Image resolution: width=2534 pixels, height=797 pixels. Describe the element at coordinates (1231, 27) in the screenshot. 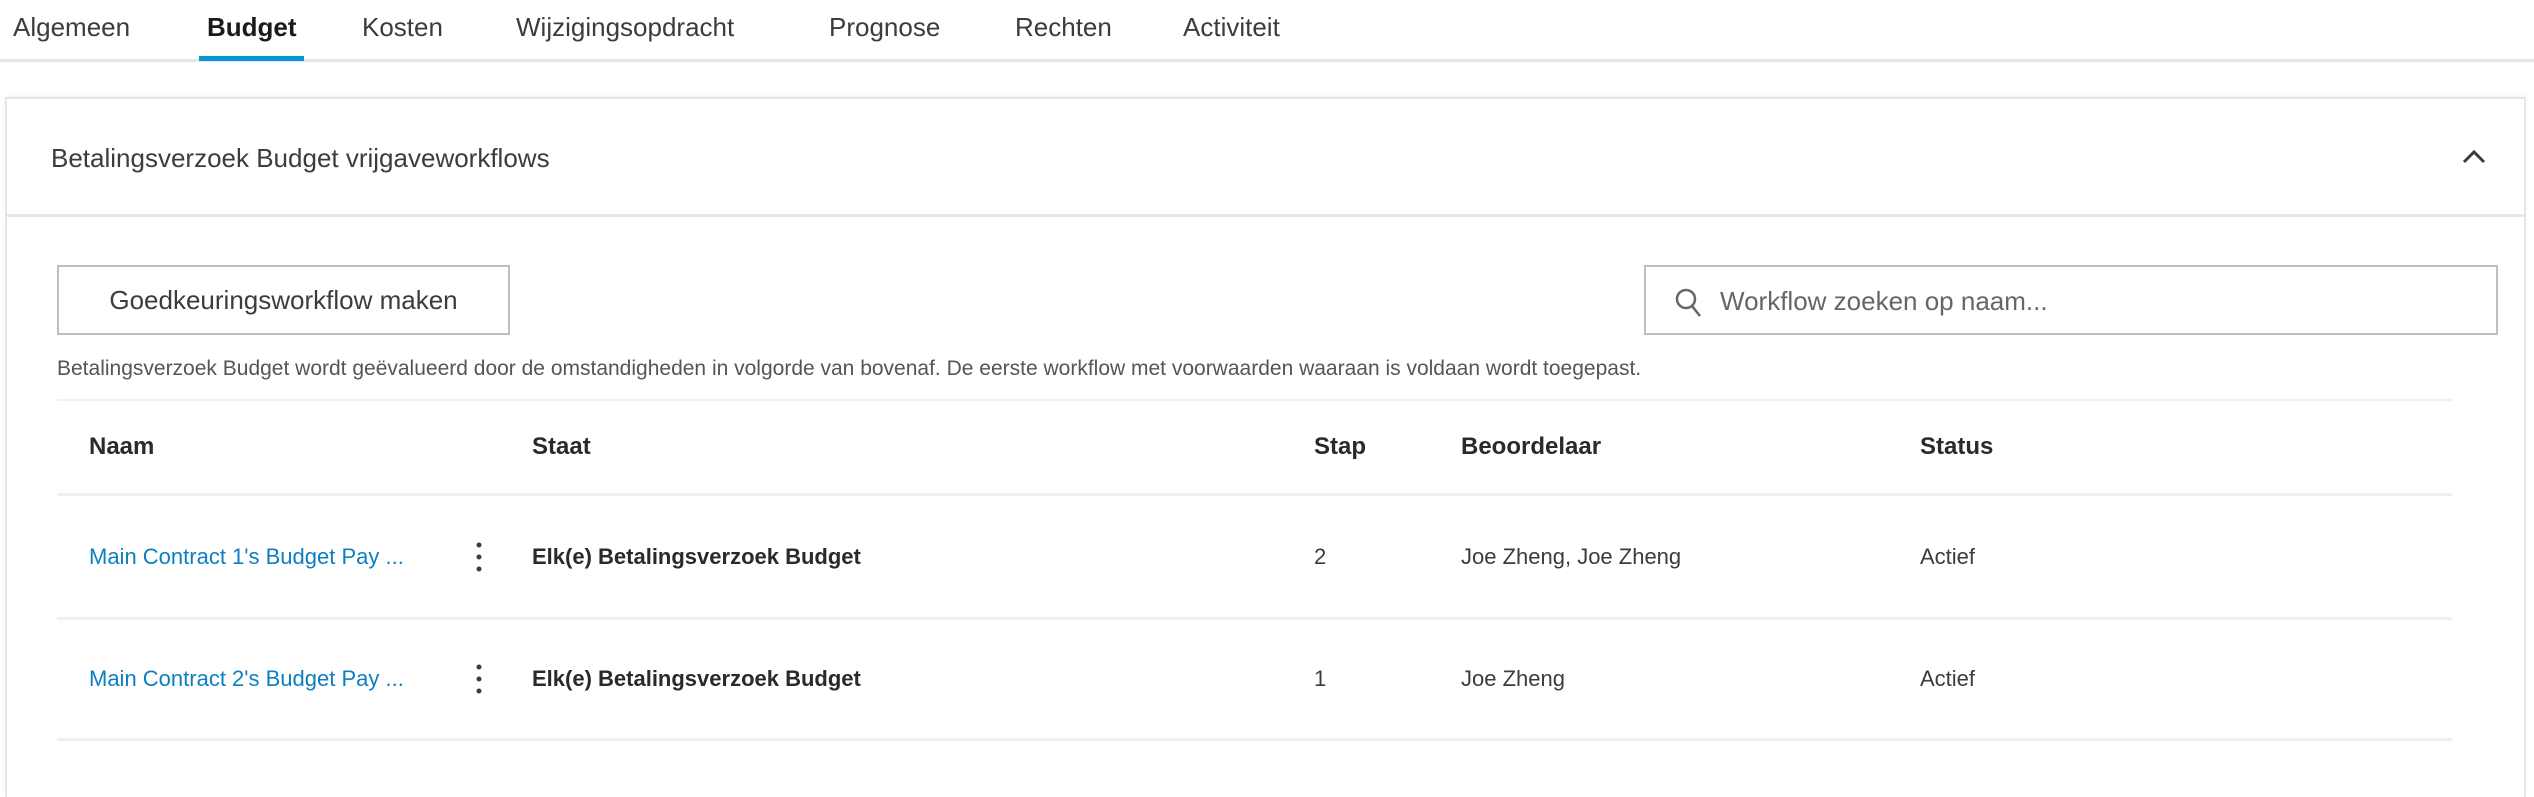

I see `tab-activiteit: Activiteit` at that location.